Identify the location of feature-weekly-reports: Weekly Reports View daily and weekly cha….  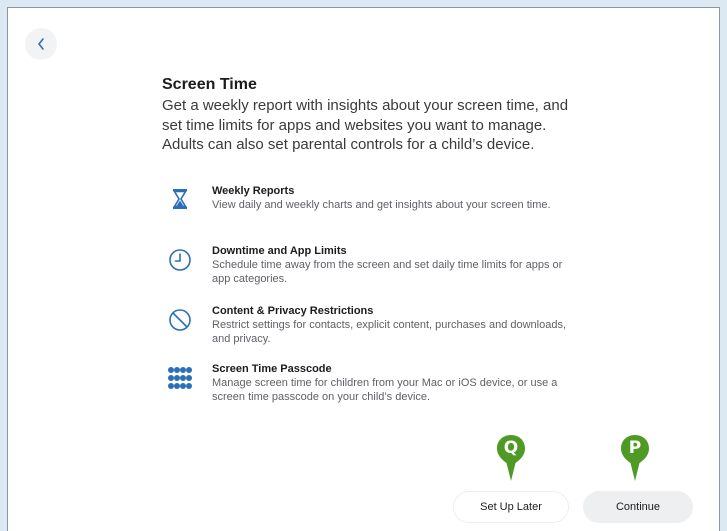
(367, 199).